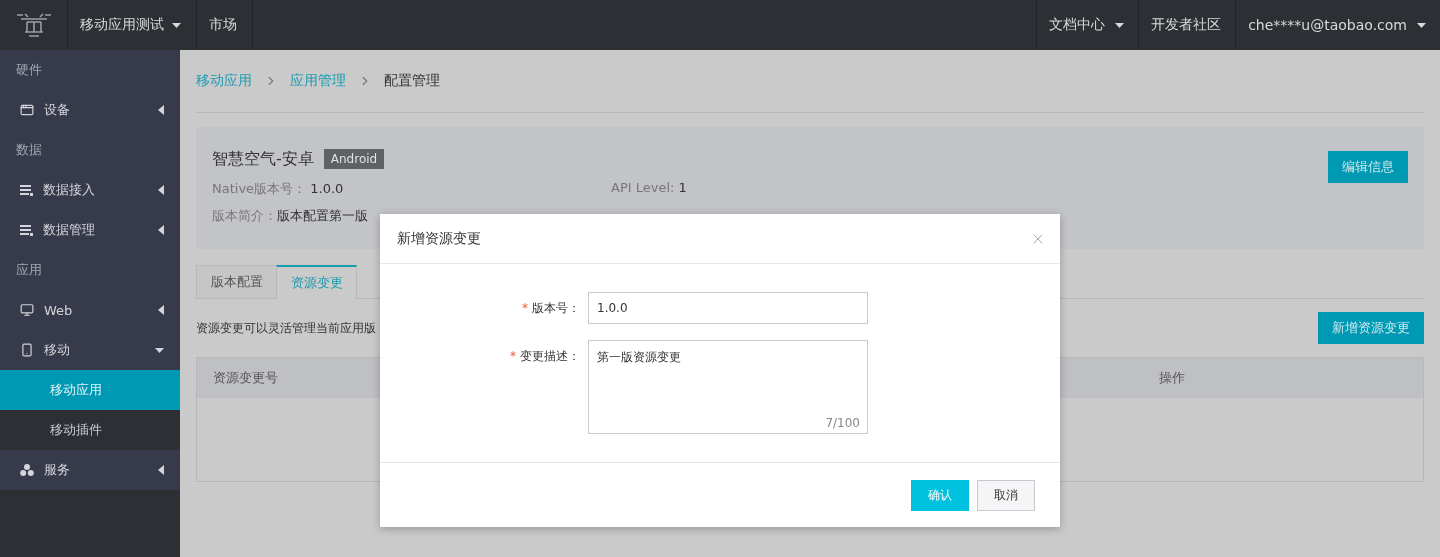 This screenshot has width=1440, height=557. I want to click on monitor-icon, so click(27, 310).